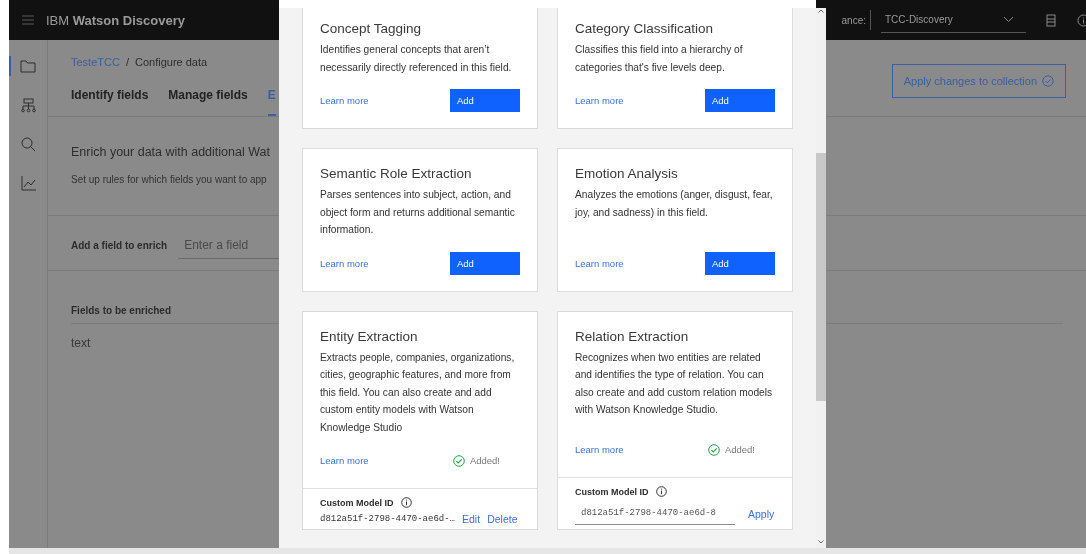 This screenshot has width=1086, height=554. What do you see at coordinates (169, 179) in the screenshot?
I see `section-subtitle: Set up rules for which fields you want to app` at bounding box center [169, 179].